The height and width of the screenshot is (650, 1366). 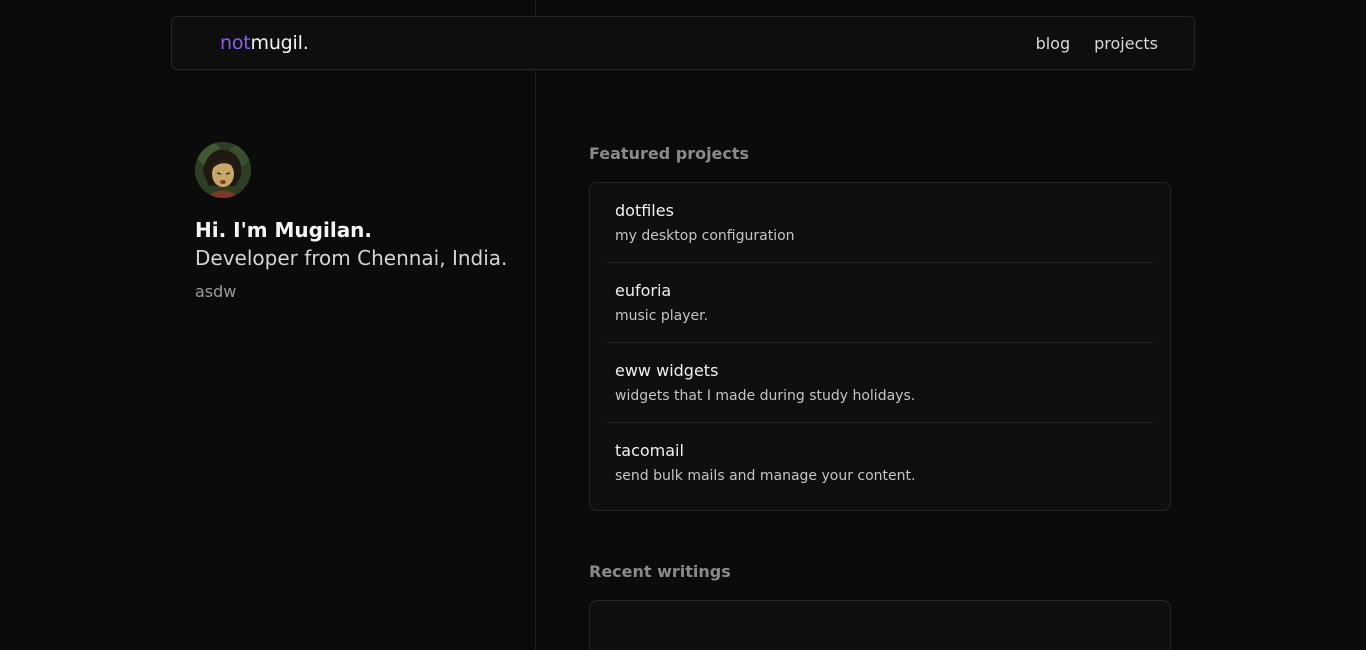 What do you see at coordinates (765, 476) in the screenshot?
I see `project-description: send bulk mails and manage your content.` at bounding box center [765, 476].